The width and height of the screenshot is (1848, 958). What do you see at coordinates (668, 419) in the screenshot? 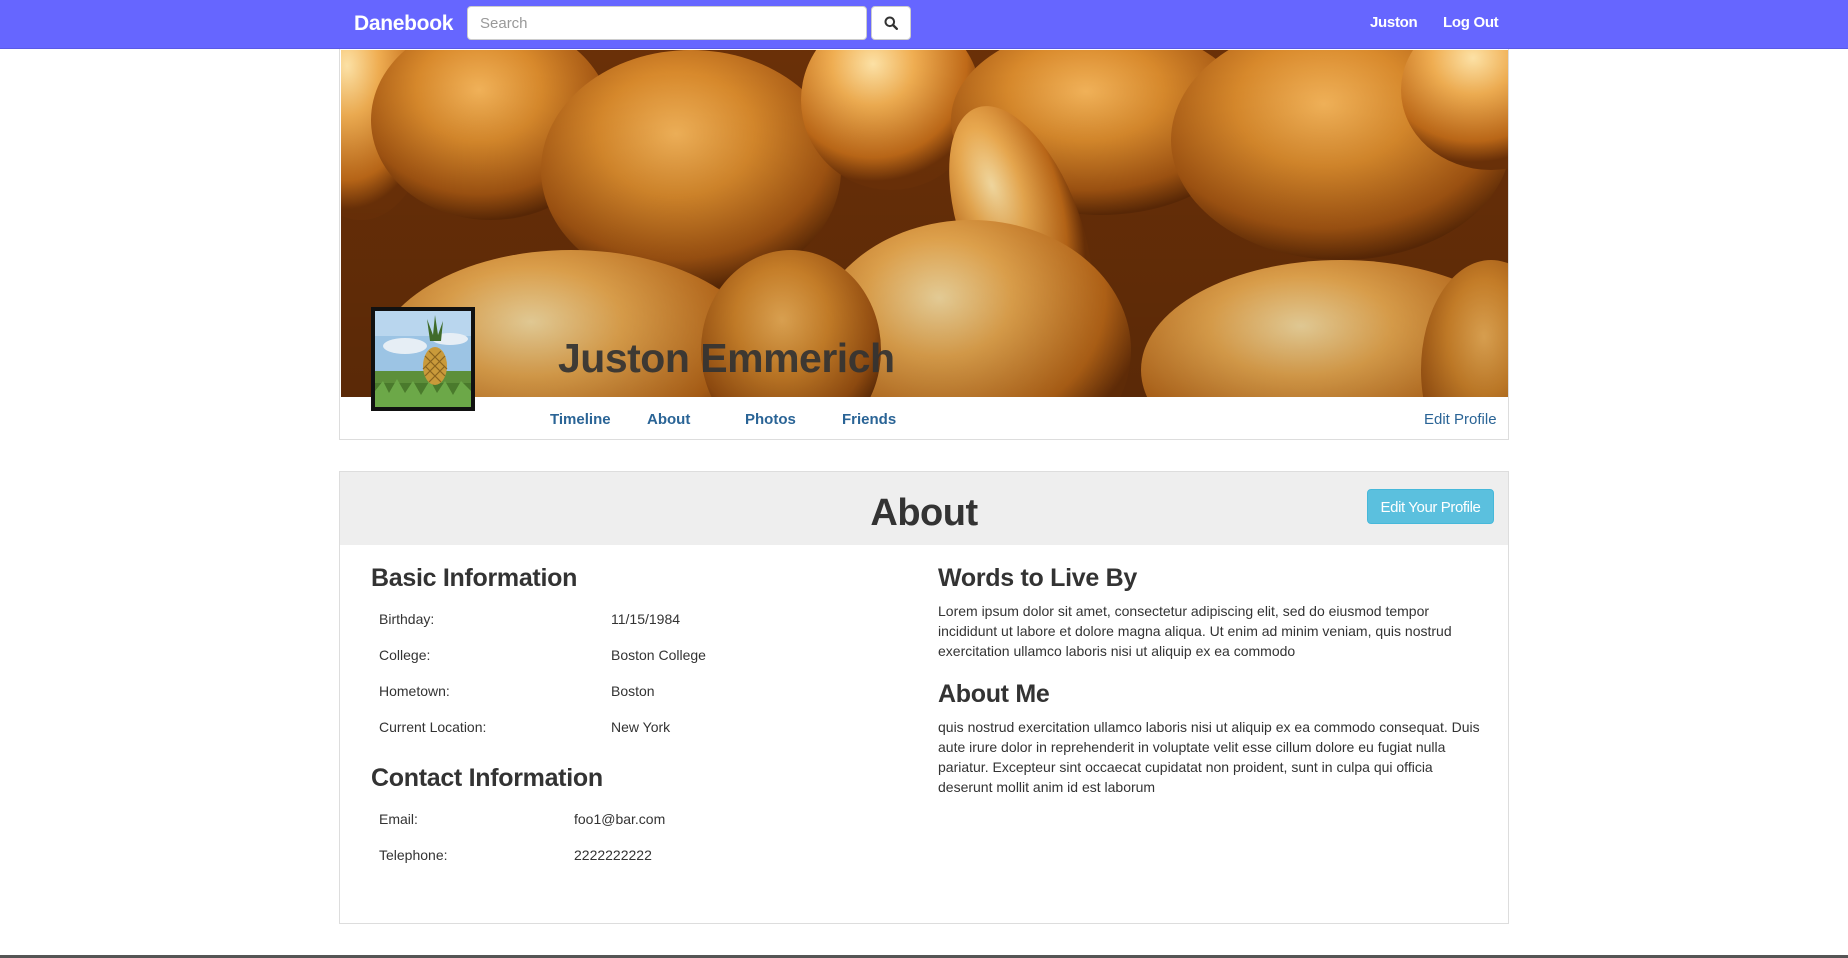
I see `tab-about: About` at bounding box center [668, 419].